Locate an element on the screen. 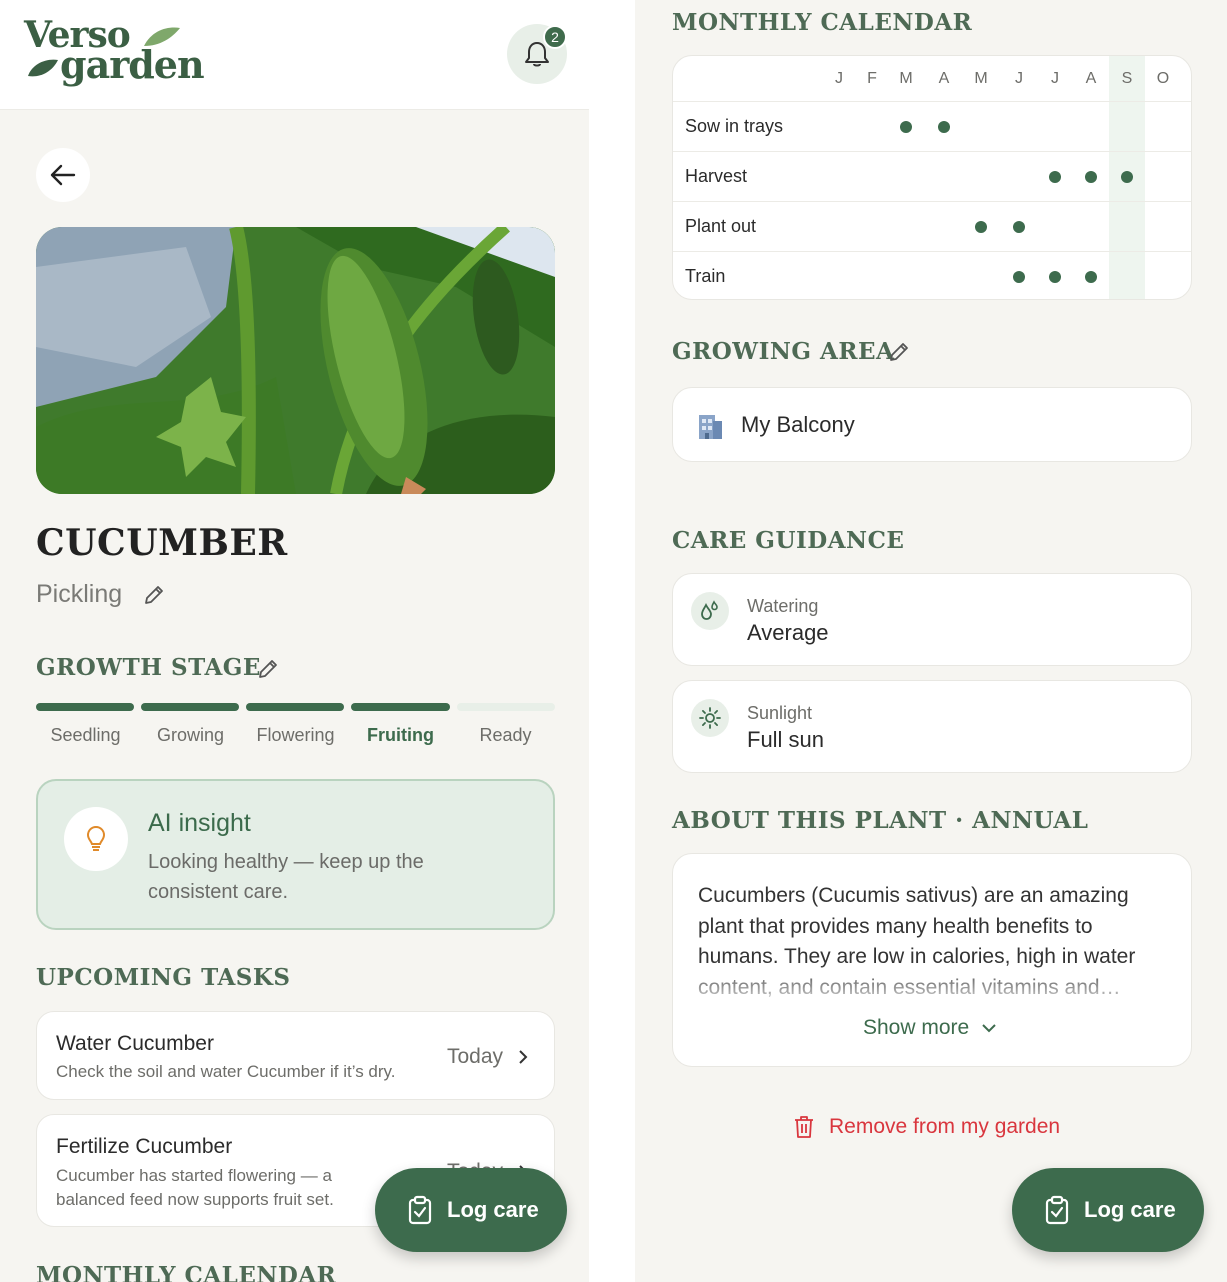 The width and height of the screenshot is (1227, 1282). stage-progress-fruiting is located at coordinates (400, 707).